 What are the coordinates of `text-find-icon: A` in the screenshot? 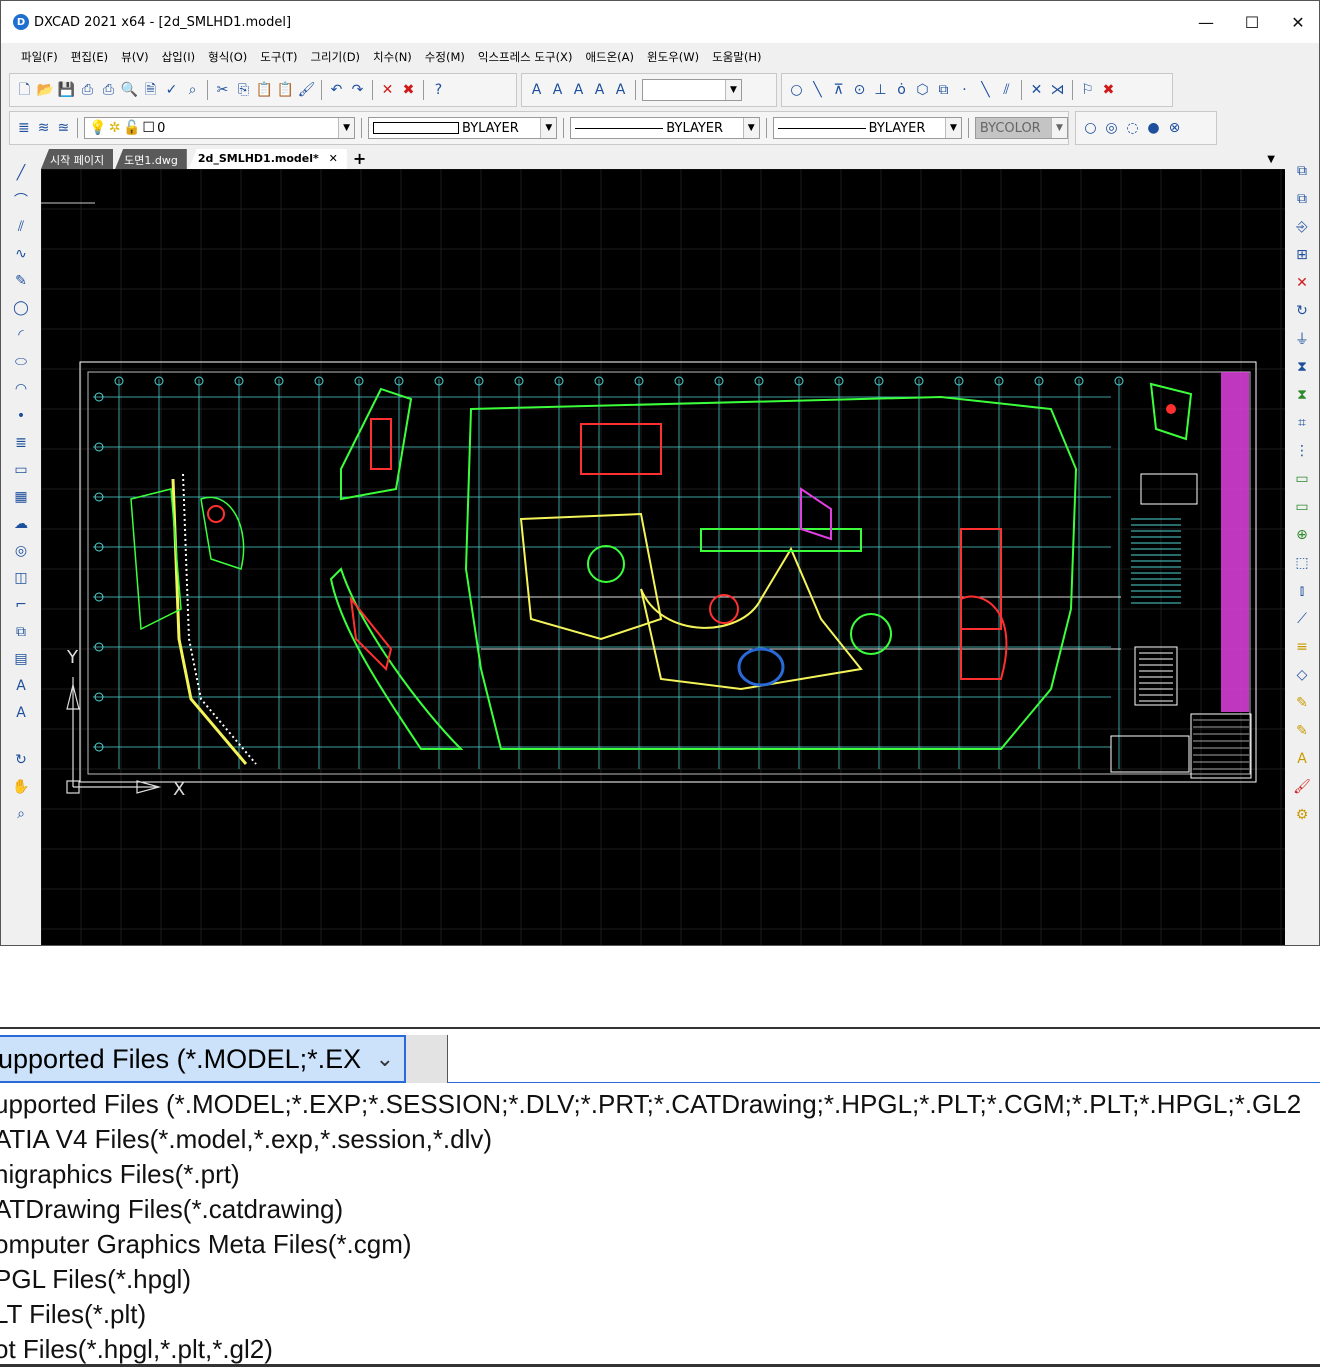 It's located at (620, 90).